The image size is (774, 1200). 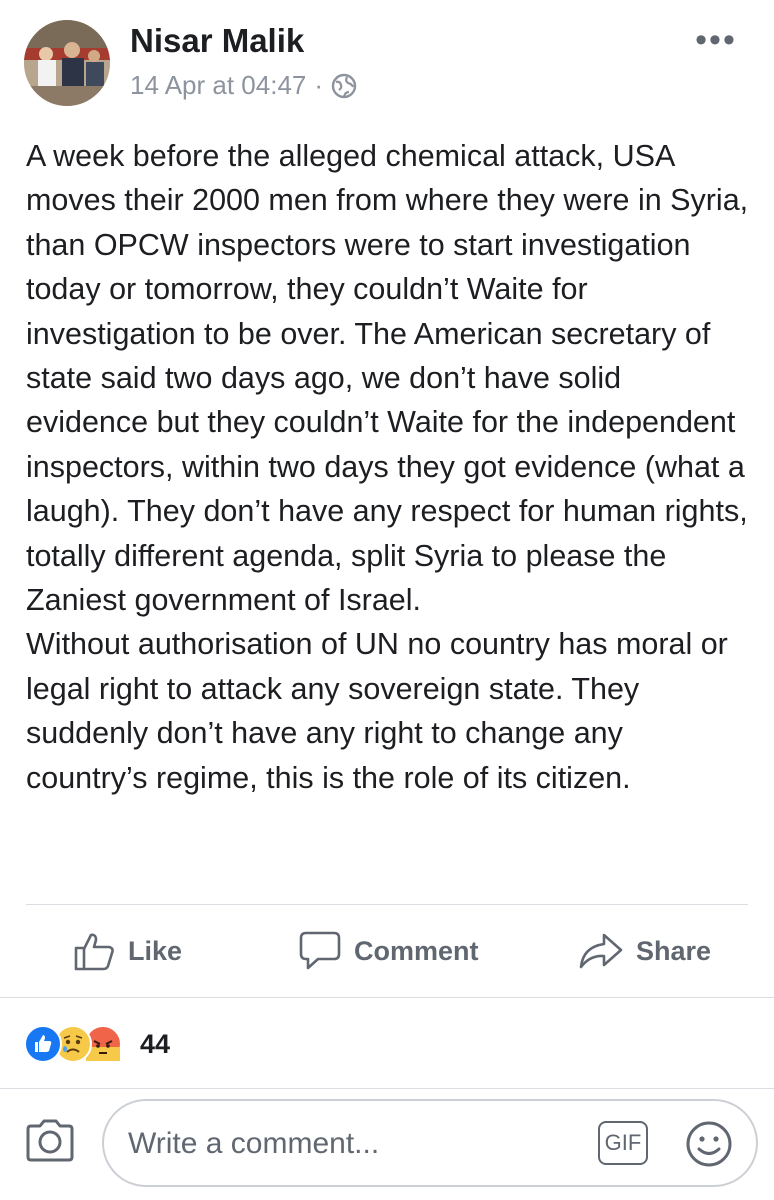 I want to click on globe-icon, so click(x=344, y=86).